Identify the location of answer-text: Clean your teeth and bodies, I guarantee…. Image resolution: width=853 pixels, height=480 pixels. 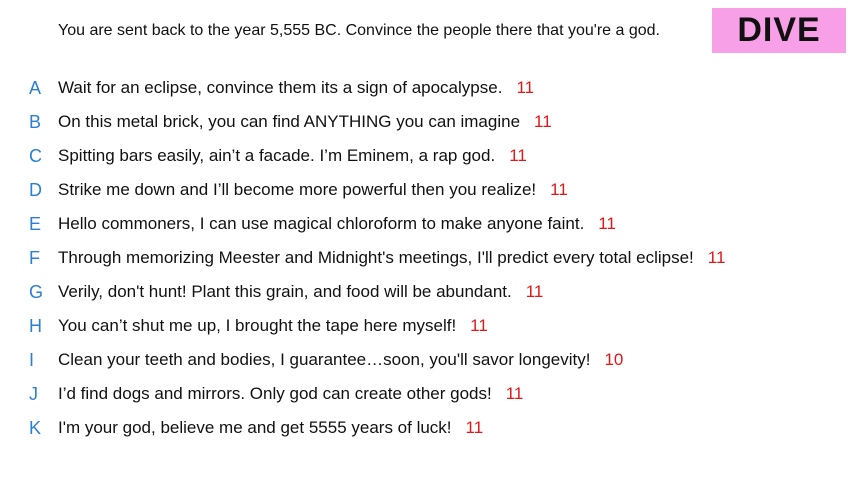
(324, 359).